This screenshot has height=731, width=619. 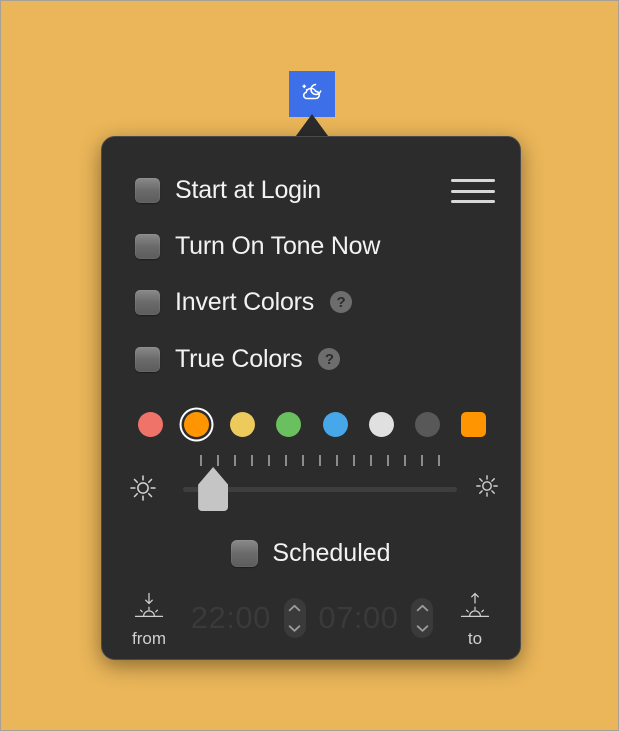 What do you see at coordinates (312, 424) in the screenshot?
I see `color-swatch-row` at bounding box center [312, 424].